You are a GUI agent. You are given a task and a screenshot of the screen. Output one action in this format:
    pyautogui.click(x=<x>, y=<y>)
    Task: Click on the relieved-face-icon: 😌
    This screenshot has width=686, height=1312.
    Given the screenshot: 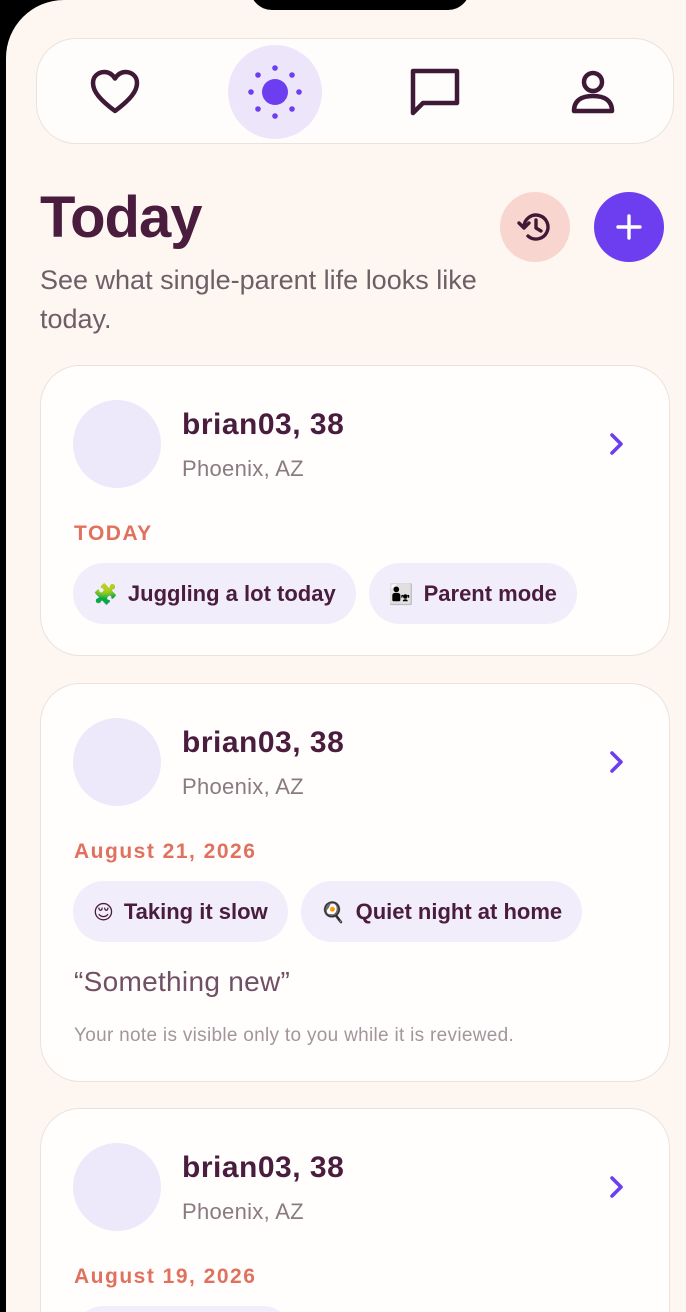 What is the action you would take?
    pyautogui.click(x=103, y=911)
    